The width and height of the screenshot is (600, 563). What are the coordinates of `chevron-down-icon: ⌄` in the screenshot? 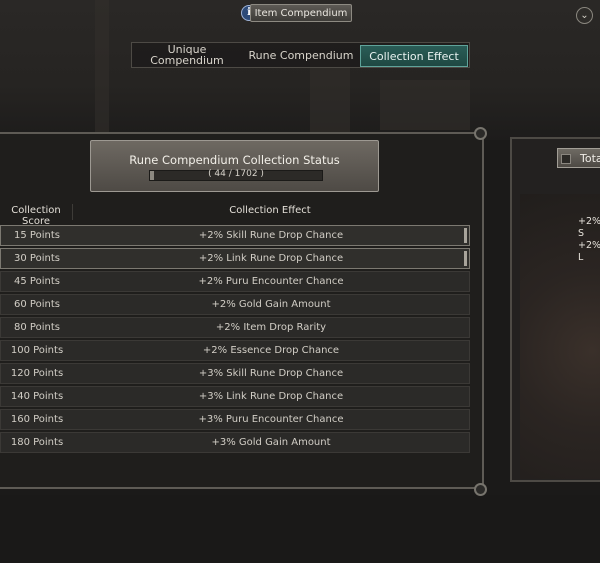 It's located at (584, 15).